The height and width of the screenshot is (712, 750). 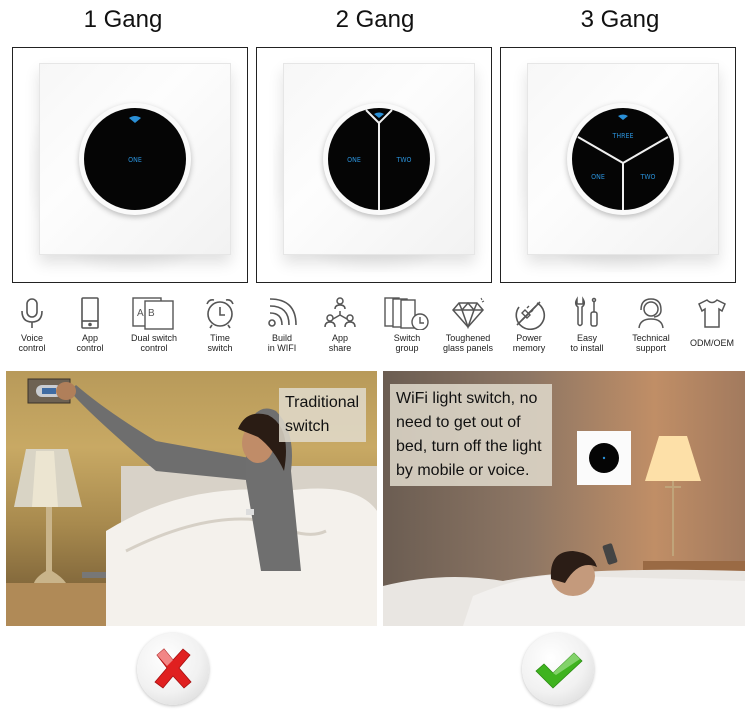 I want to click on svg-text: B, so click(x=151, y=313).